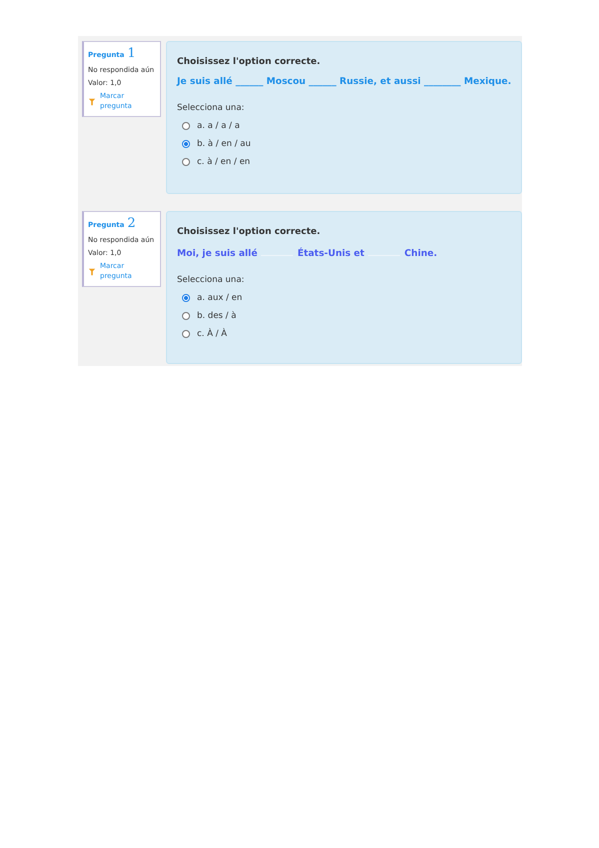  I want to click on sentence-text: Chine., so click(421, 253).